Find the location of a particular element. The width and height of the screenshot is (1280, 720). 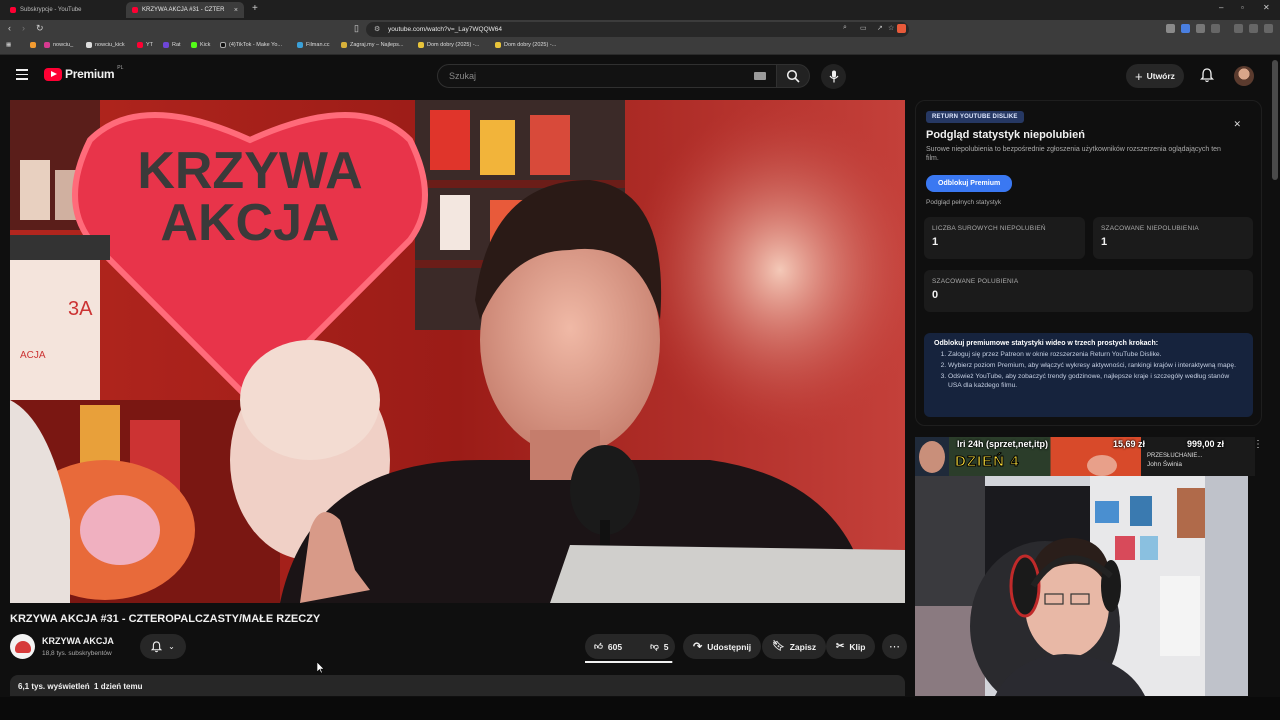

menu-icon is located at coordinates (1268, 28).